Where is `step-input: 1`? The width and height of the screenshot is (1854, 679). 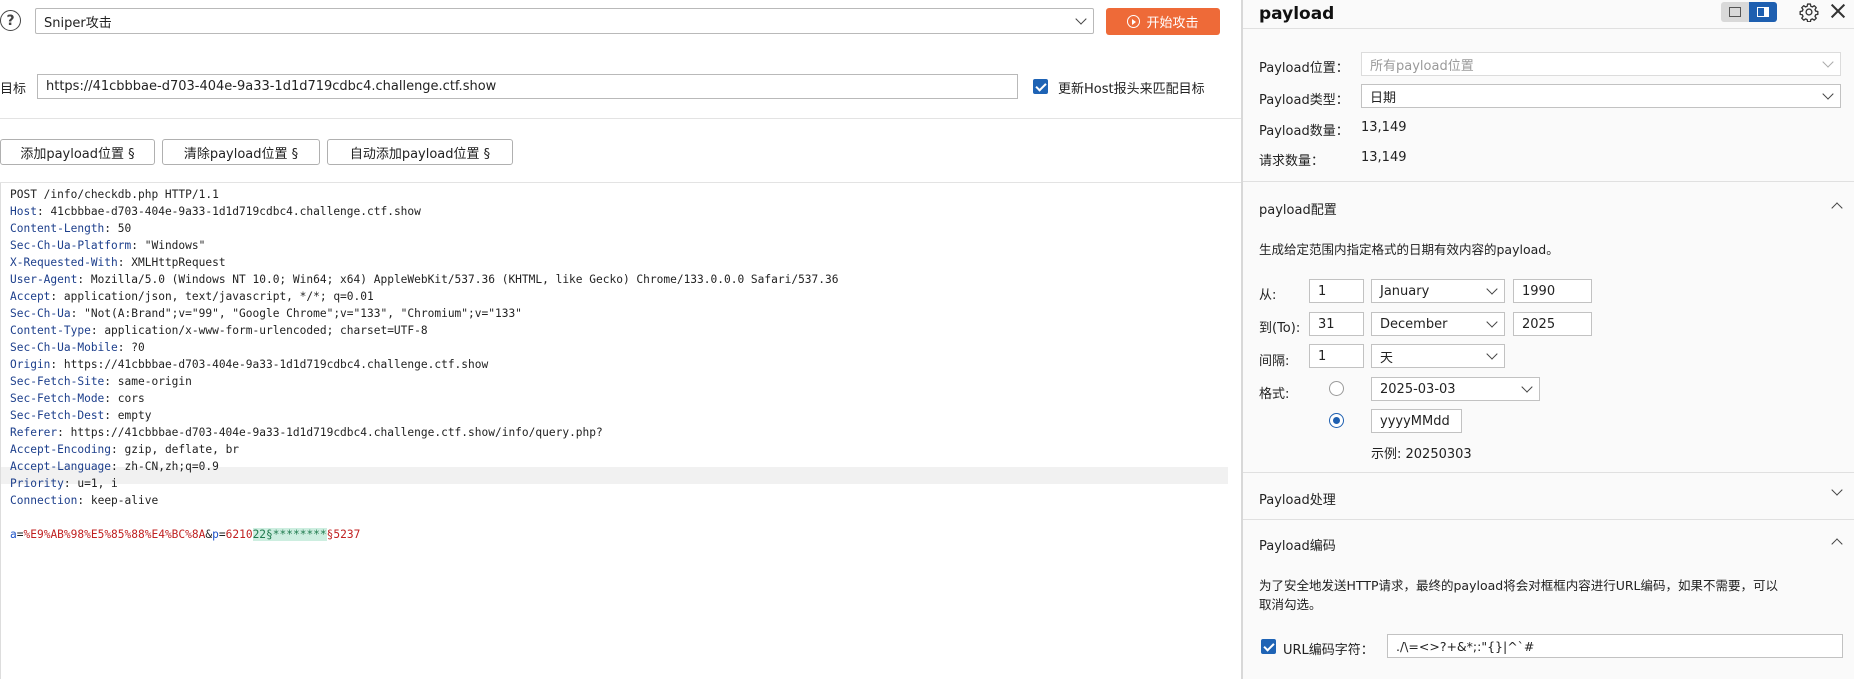
step-input: 1 is located at coordinates (1336, 356).